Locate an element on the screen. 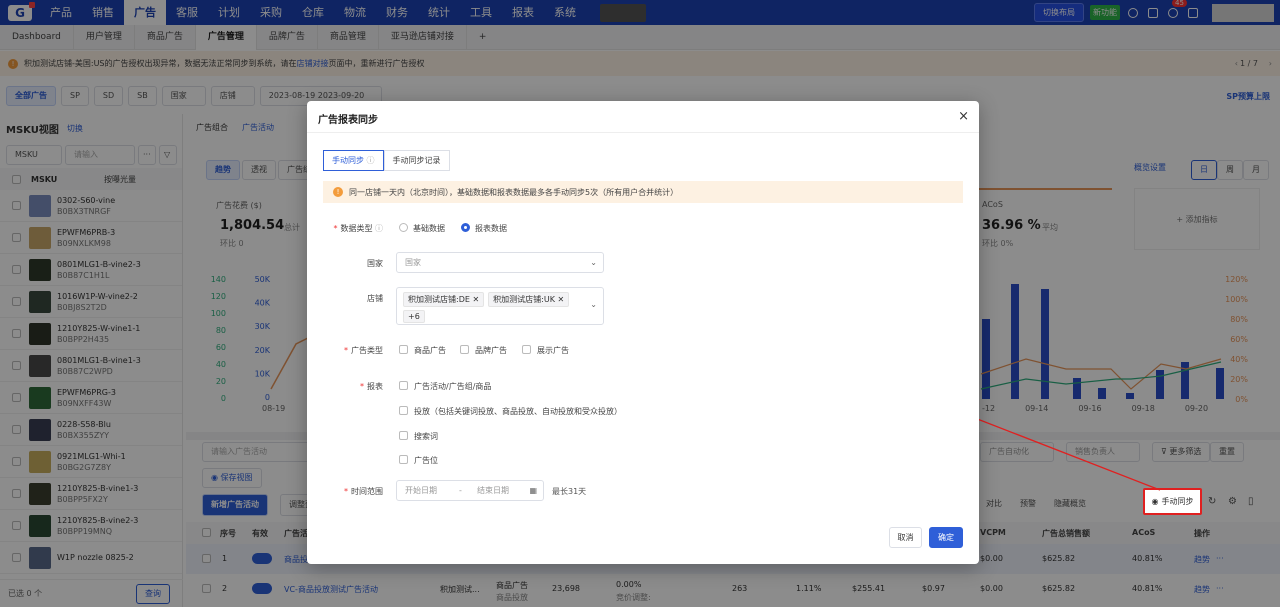 The width and height of the screenshot is (1280, 607). checkbox-report-search-terms: 搜索词 is located at coordinates (418, 436).